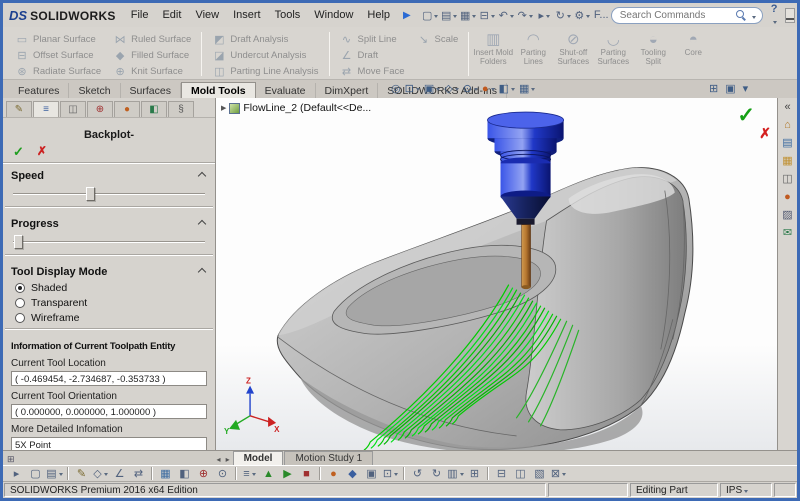  I want to click on tab-sketch: Sketch, so click(95, 90).